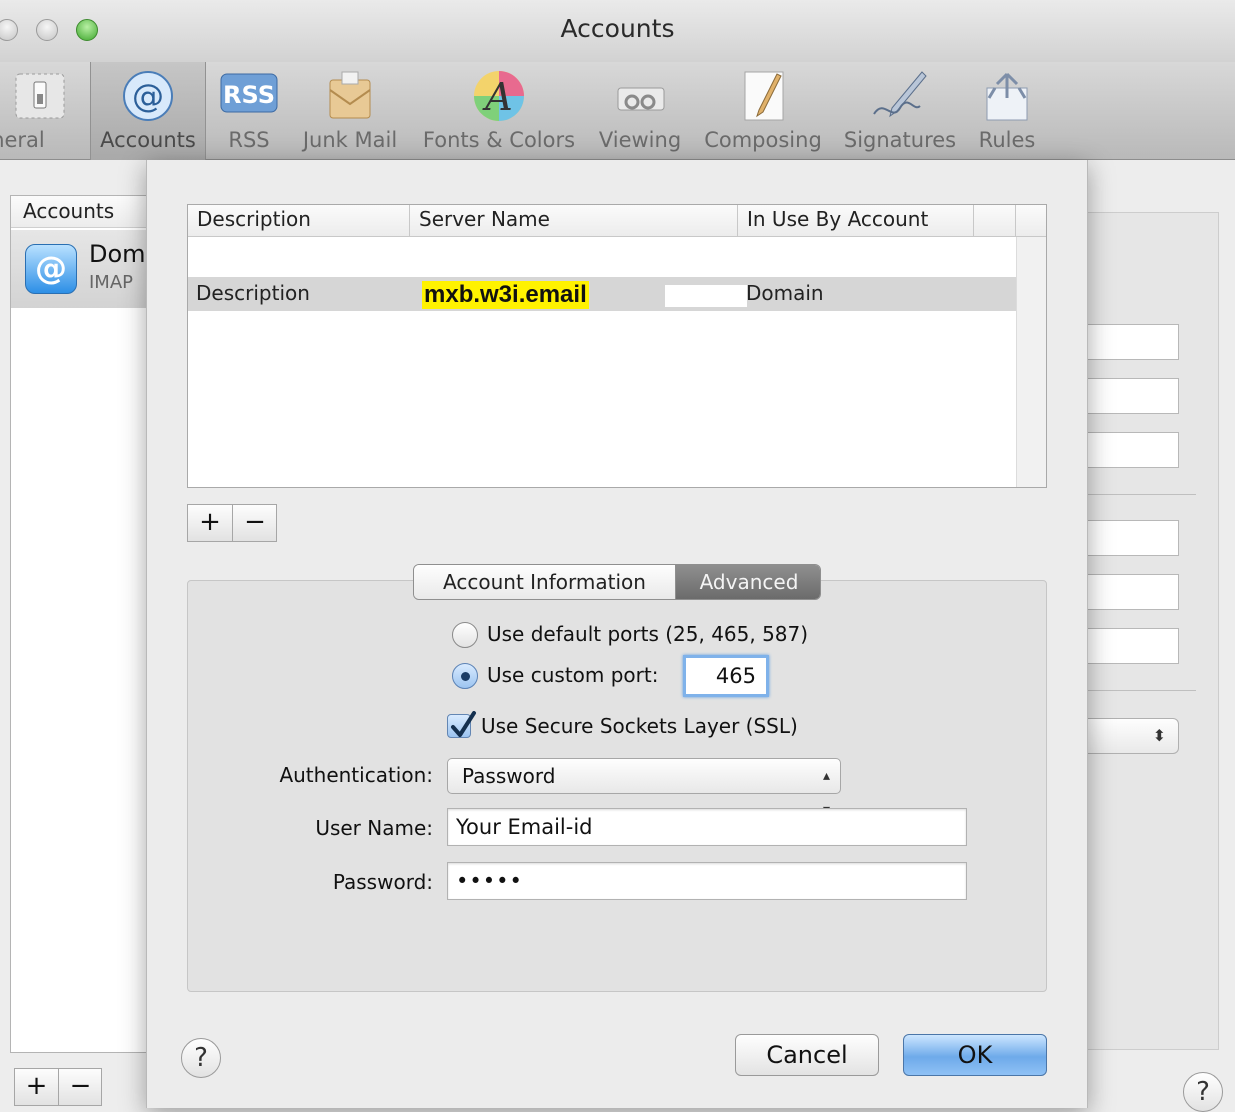  I want to click on title-bar: Accounts, so click(617, 31).